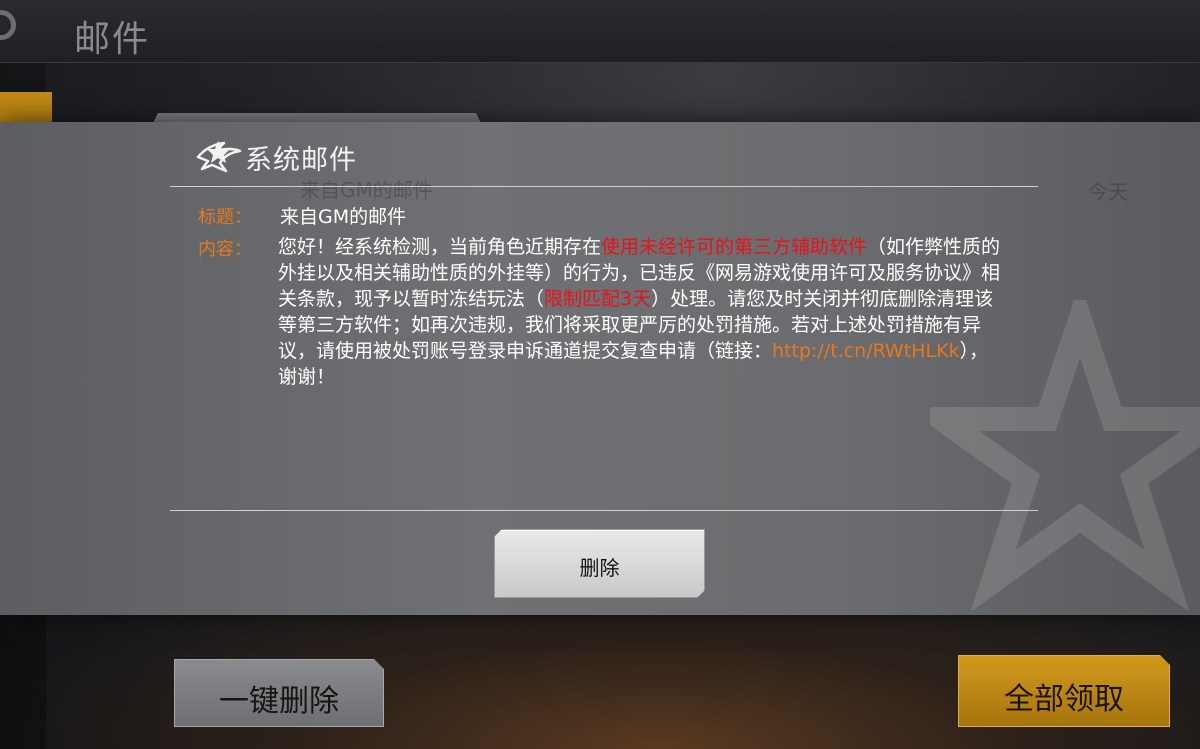 Image resolution: width=1200 pixels, height=749 pixels. I want to click on list-item-date: 今天, so click(1108, 192).